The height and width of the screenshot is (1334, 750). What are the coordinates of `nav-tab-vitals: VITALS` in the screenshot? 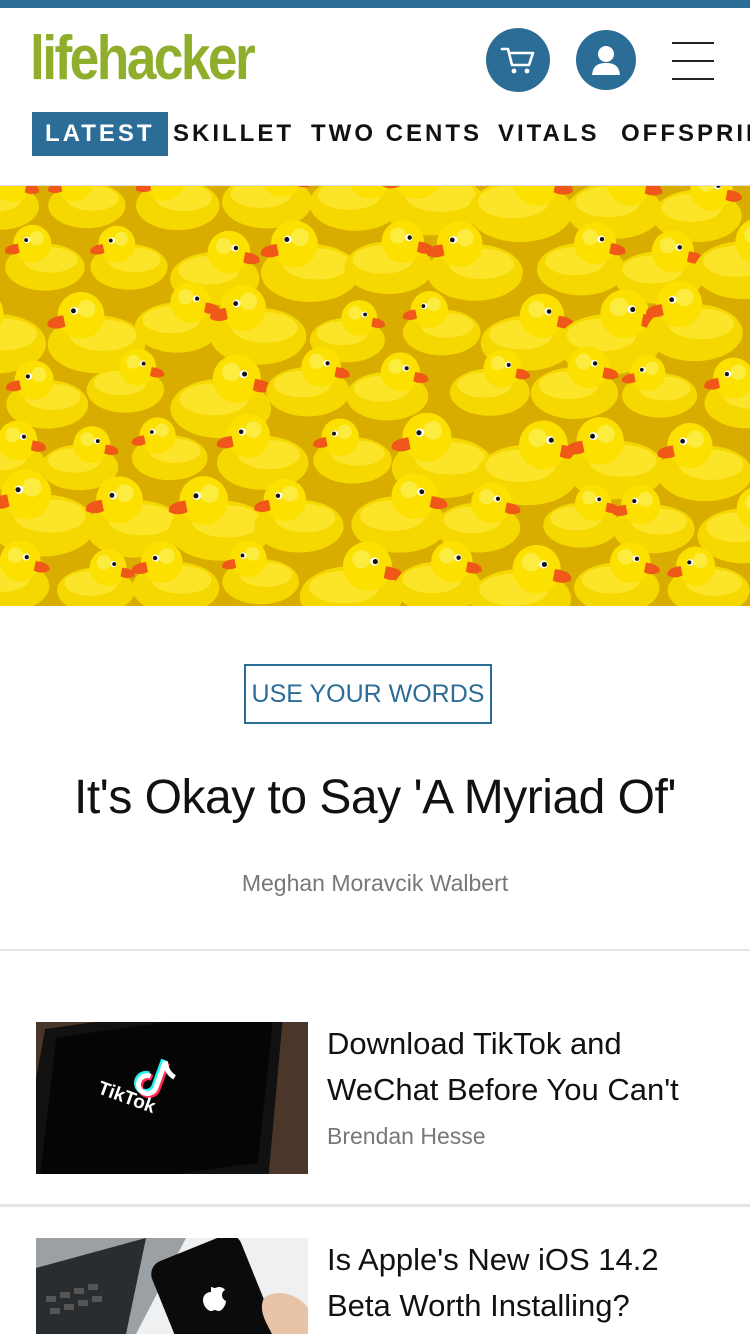 It's located at (549, 134).